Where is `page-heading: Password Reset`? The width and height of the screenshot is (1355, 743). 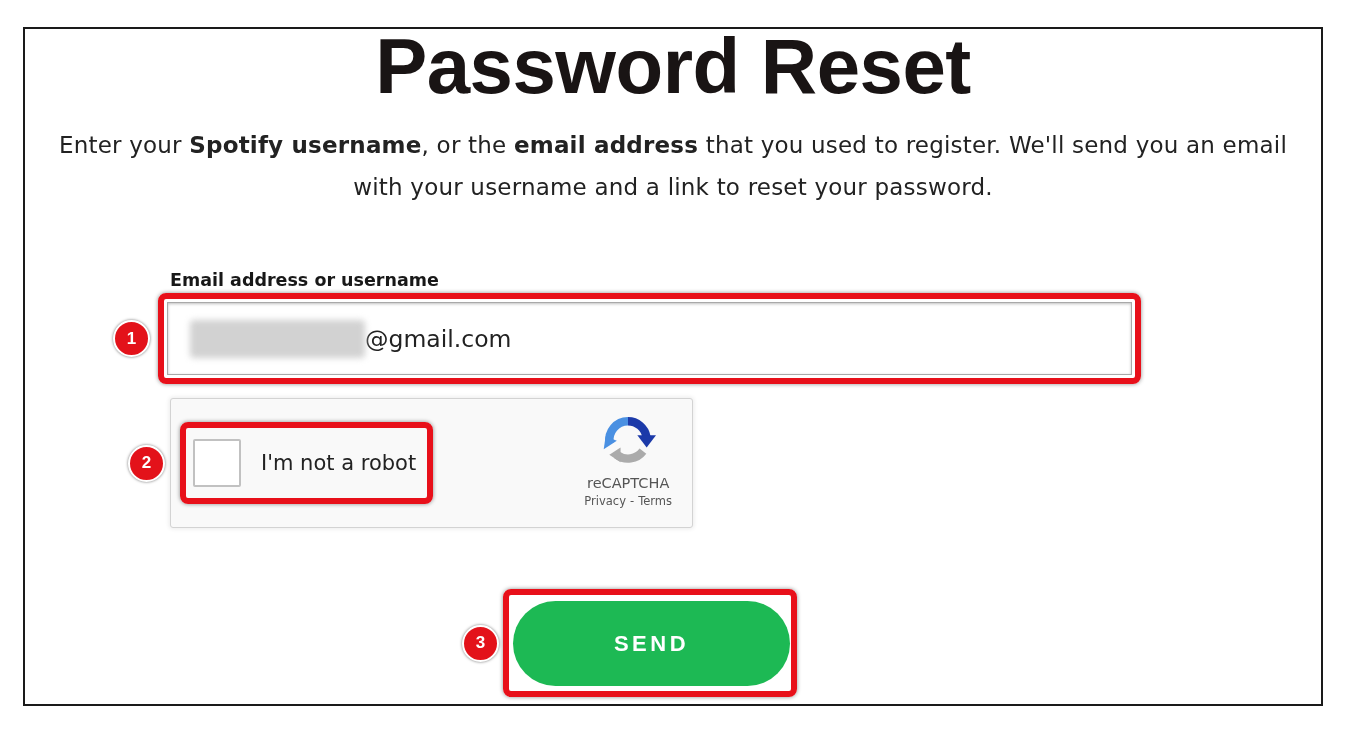
page-heading: Password Reset is located at coordinates (673, 66).